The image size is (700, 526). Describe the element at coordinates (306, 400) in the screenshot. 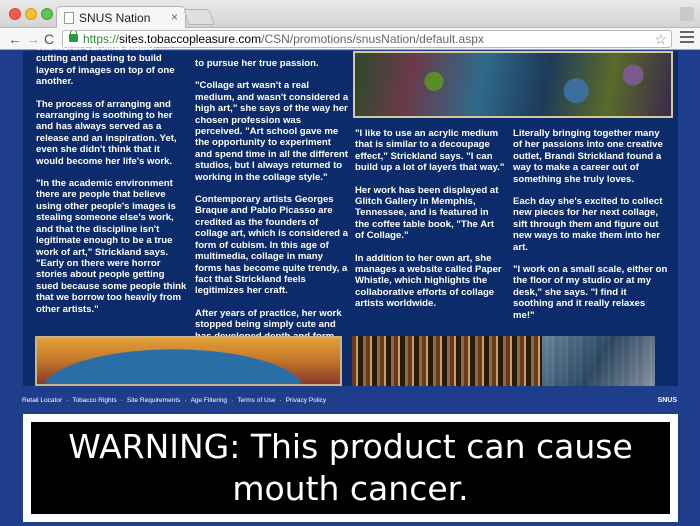

I see `footer-link-privacy-policy: Privacy Policy` at that location.